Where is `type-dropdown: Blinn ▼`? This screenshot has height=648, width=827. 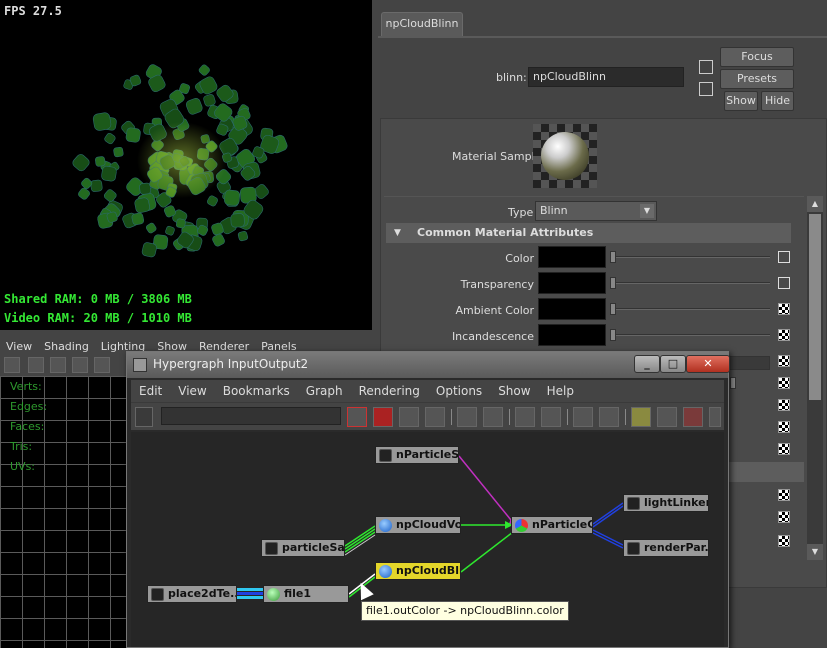 type-dropdown: Blinn ▼ is located at coordinates (596, 211).